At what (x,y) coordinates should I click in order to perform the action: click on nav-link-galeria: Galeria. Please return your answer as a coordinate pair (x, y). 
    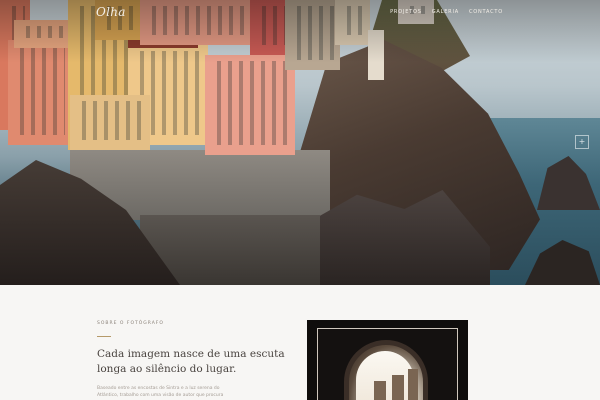
    Looking at the image, I should click on (445, 12).